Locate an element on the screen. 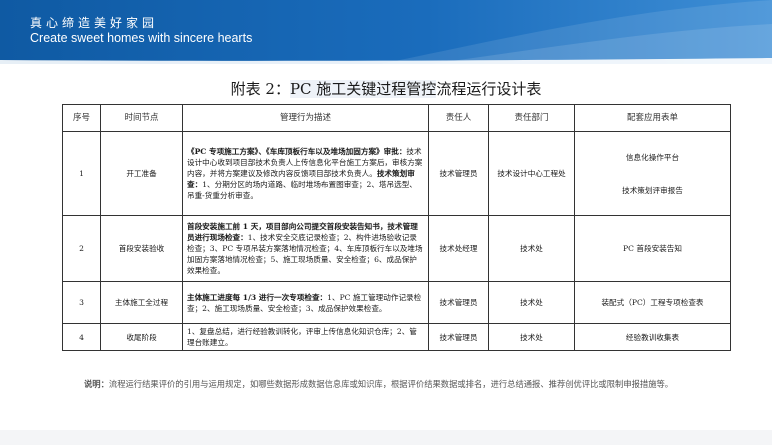 The height and width of the screenshot is (445, 772). cell-no: 4 is located at coordinates (81, 337).